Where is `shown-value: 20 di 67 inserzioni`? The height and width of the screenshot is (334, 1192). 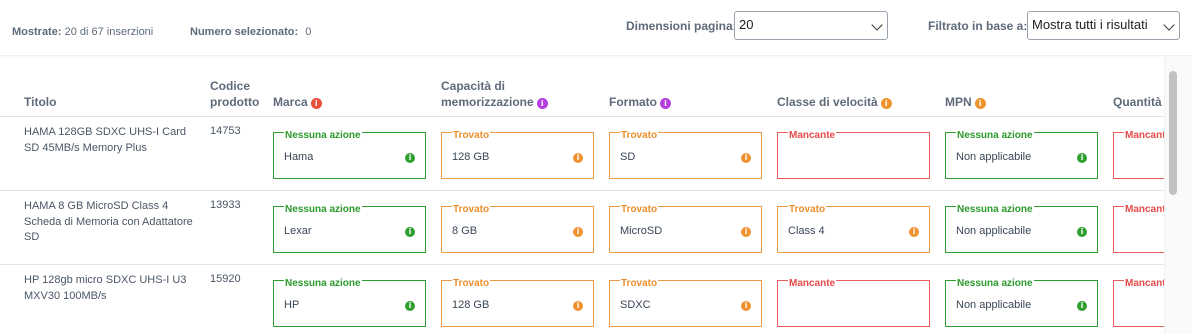 shown-value: 20 di 67 inserzioni is located at coordinates (109, 32).